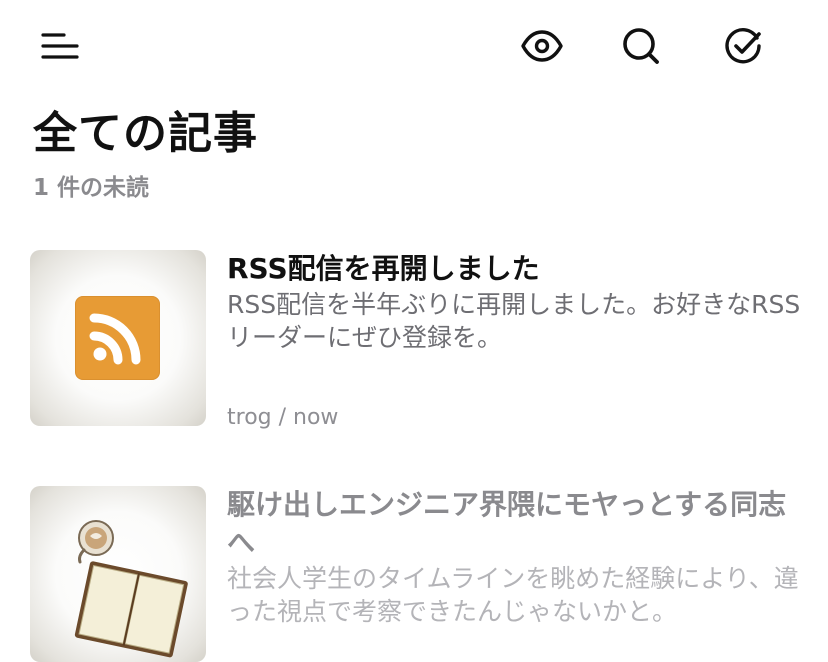 This screenshot has width=828, height=662. I want to click on search-icon, so click(641, 46).